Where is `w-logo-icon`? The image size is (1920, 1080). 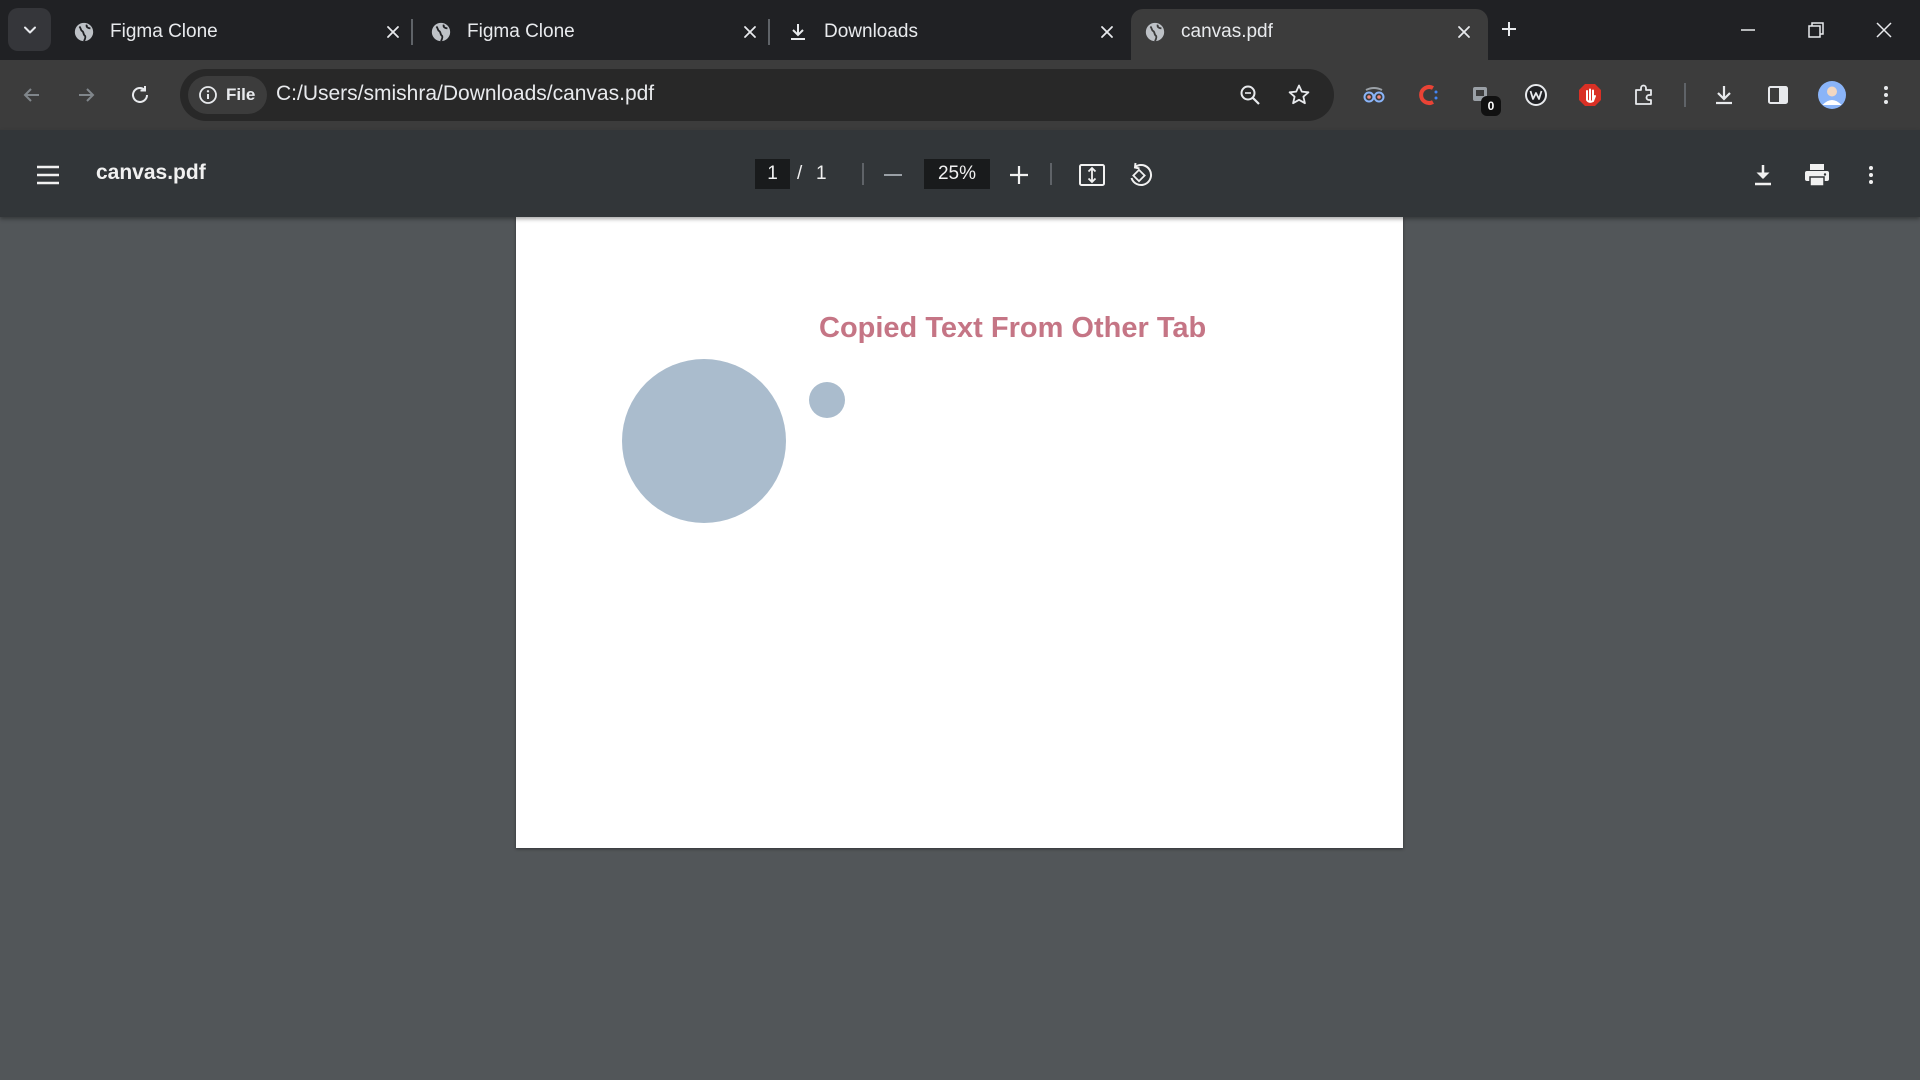 w-logo-icon is located at coordinates (1536, 95).